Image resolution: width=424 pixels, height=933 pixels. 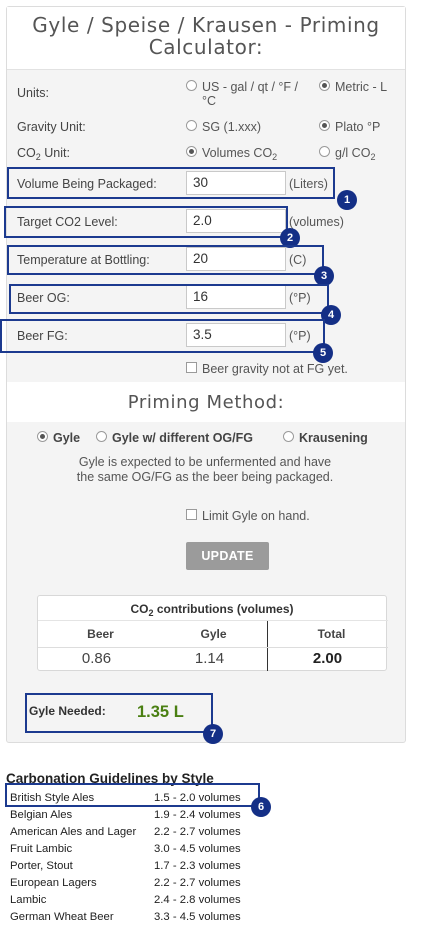 What do you see at coordinates (327, 658) in the screenshot?
I see `co2-table-value-total: 2.00` at bounding box center [327, 658].